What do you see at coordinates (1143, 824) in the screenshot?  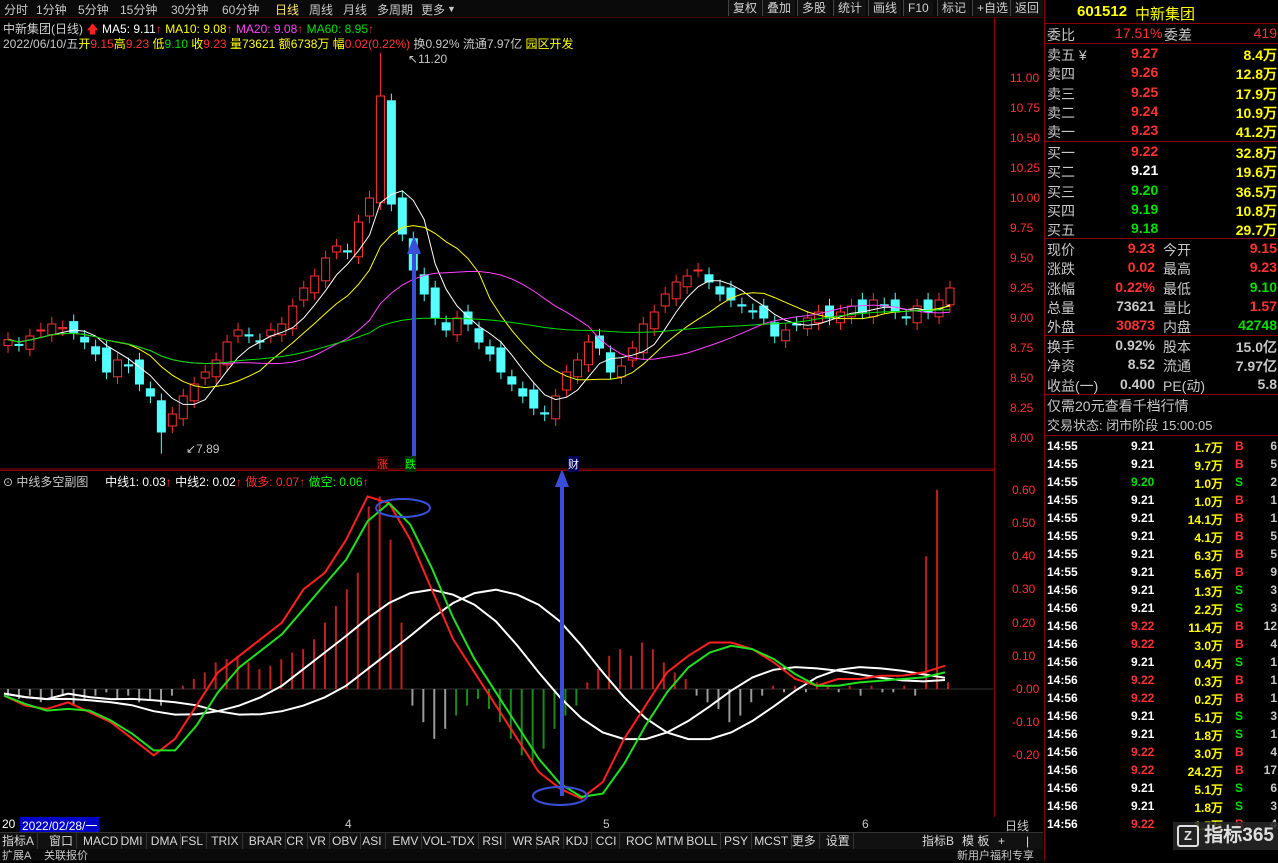 I see `tick-price: 9.22` at bounding box center [1143, 824].